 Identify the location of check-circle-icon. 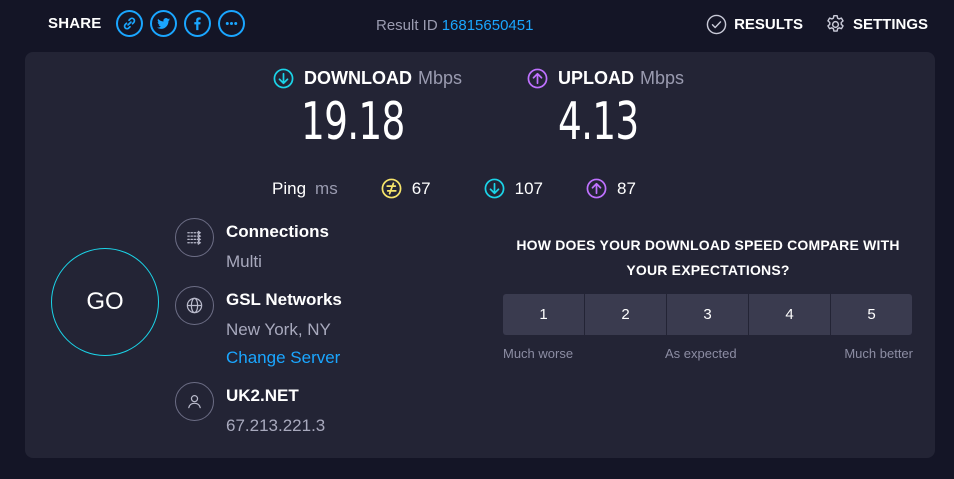
(716, 24).